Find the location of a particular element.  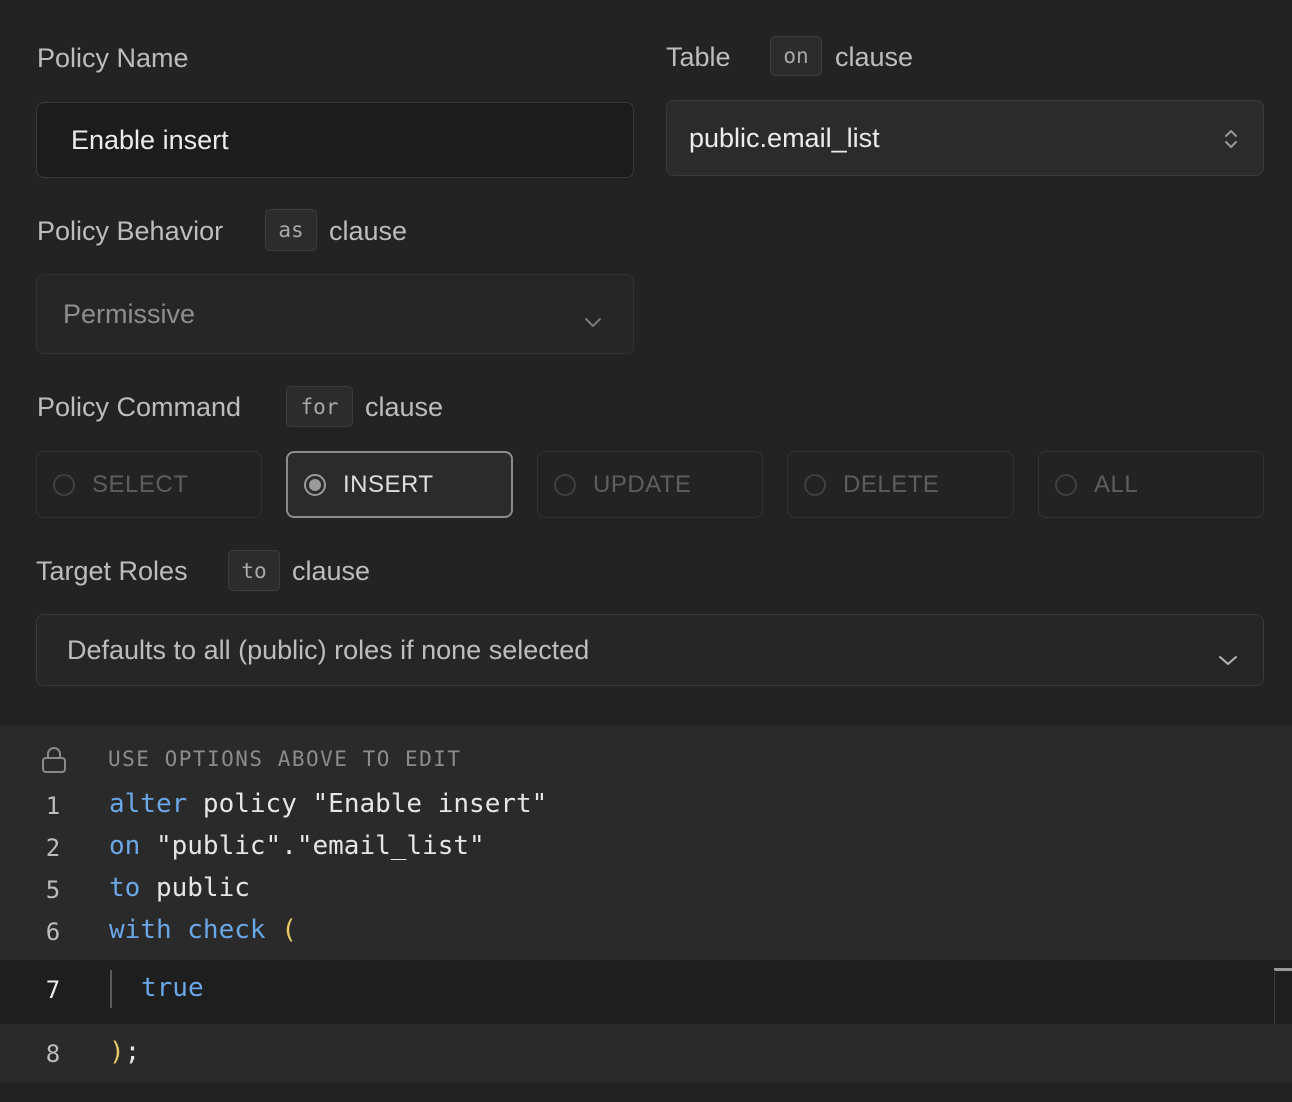

line-number: 7 is located at coordinates (53, 990).